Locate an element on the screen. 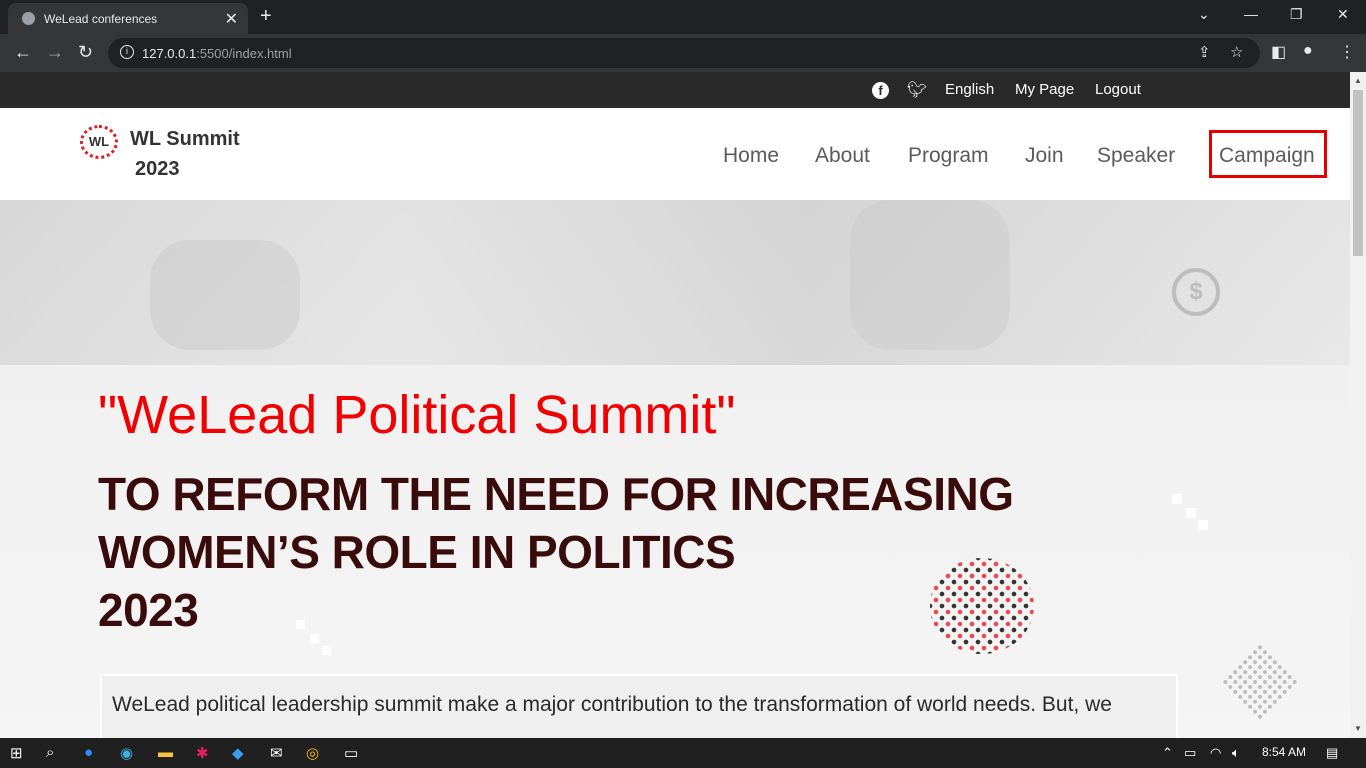 The image size is (1366, 768). close-window-button: ✕ is located at coordinates (1343, 14).